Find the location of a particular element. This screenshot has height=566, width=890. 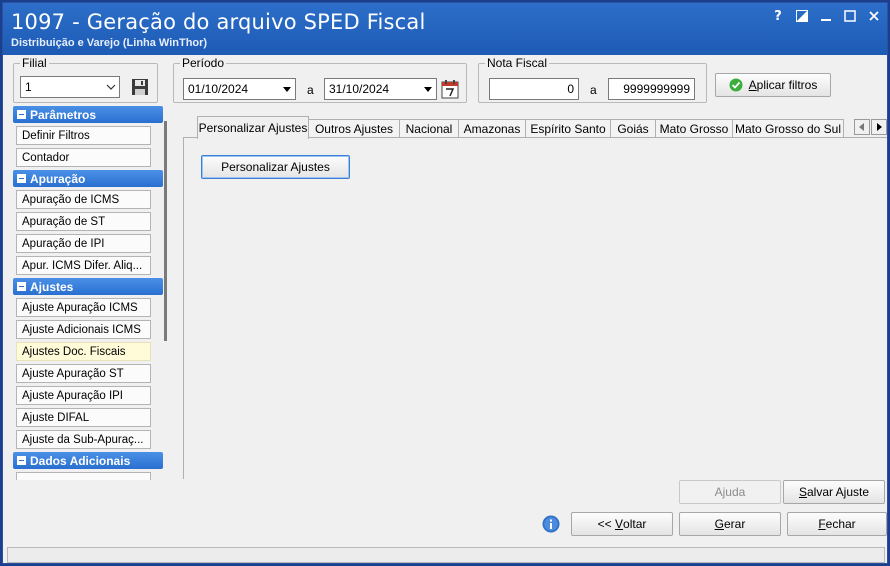

sidebar-item-ajuste-apuracao-ipi: Ajuste Apuração IPI is located at coordinates (83, 395).